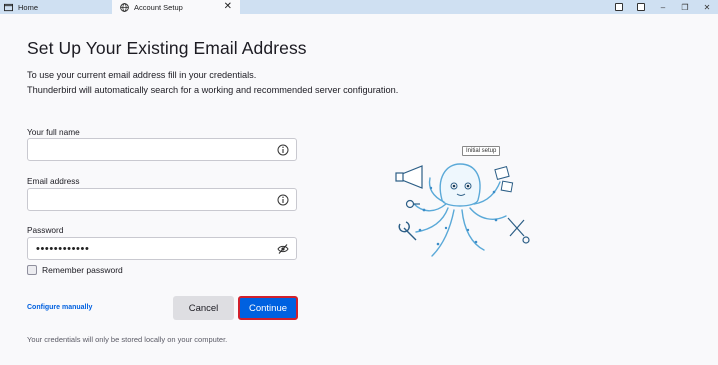 The height and width of the screenshot is (365, 718). I want to click on full-name-label: Your full name, so click(53, 132).